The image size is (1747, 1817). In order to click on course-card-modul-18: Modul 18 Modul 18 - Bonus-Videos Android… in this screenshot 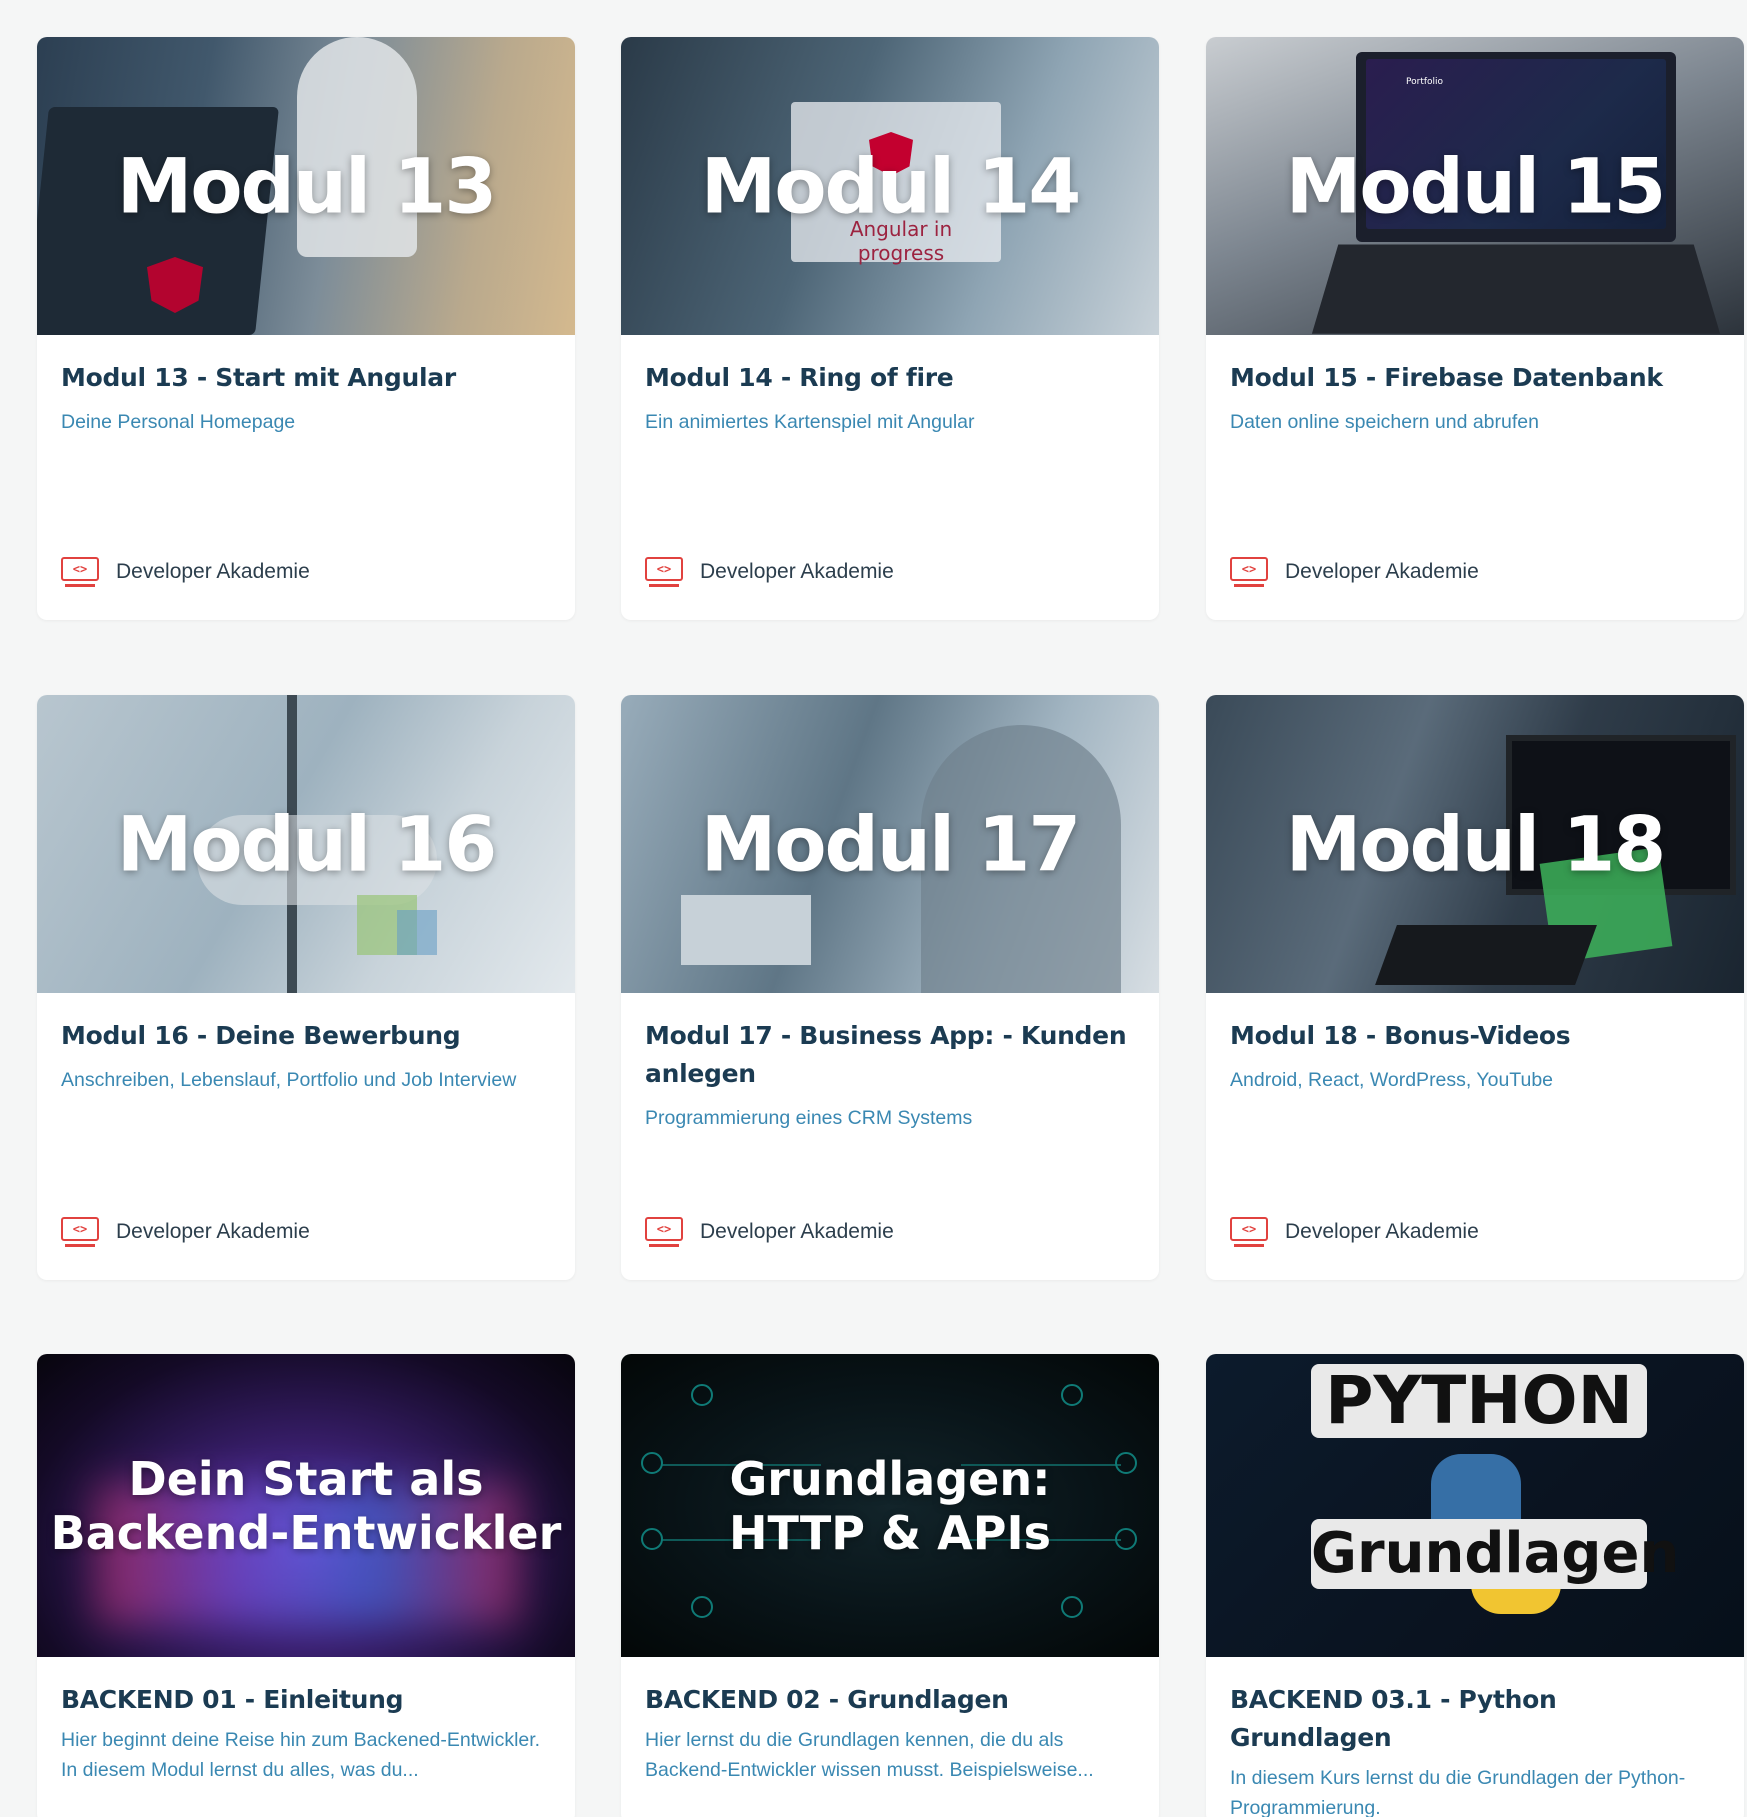, I will do `click(1475, 987)`.